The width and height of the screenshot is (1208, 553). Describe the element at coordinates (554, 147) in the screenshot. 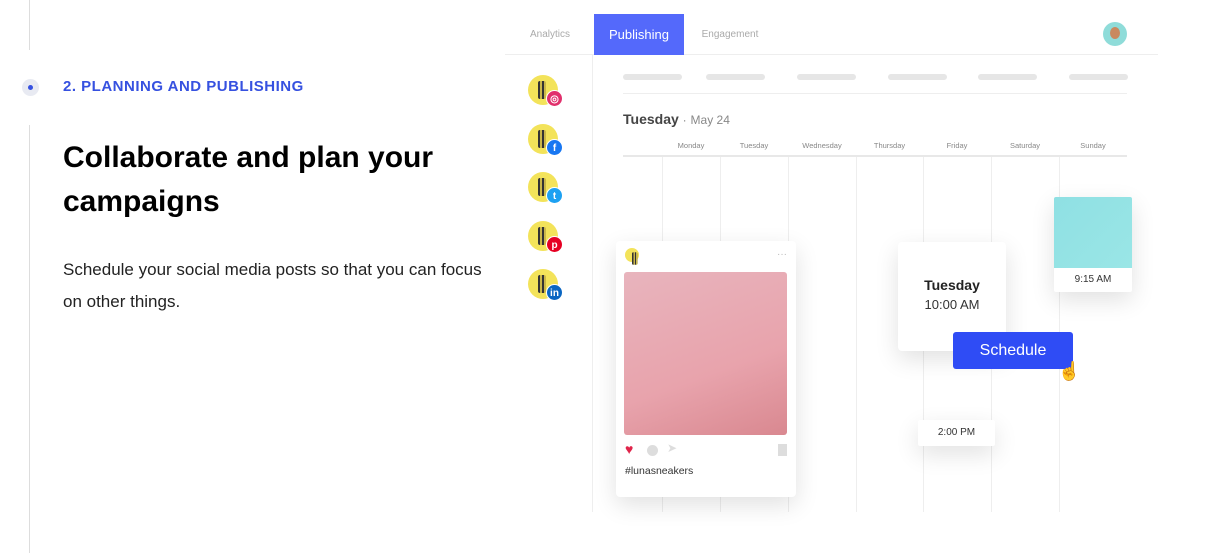

I see `facebook-icon: f` at that location.